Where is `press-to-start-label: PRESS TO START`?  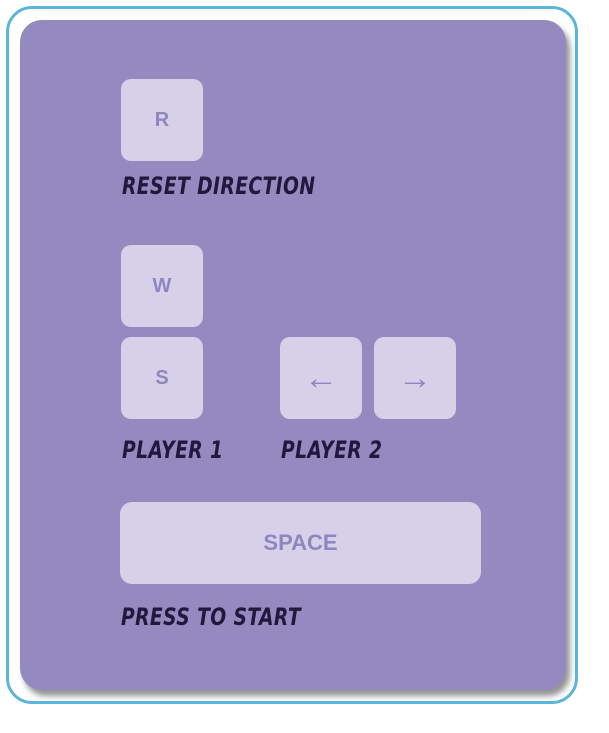
press-to-start-label: PRESS TO START is located at coordinates (211, 617).